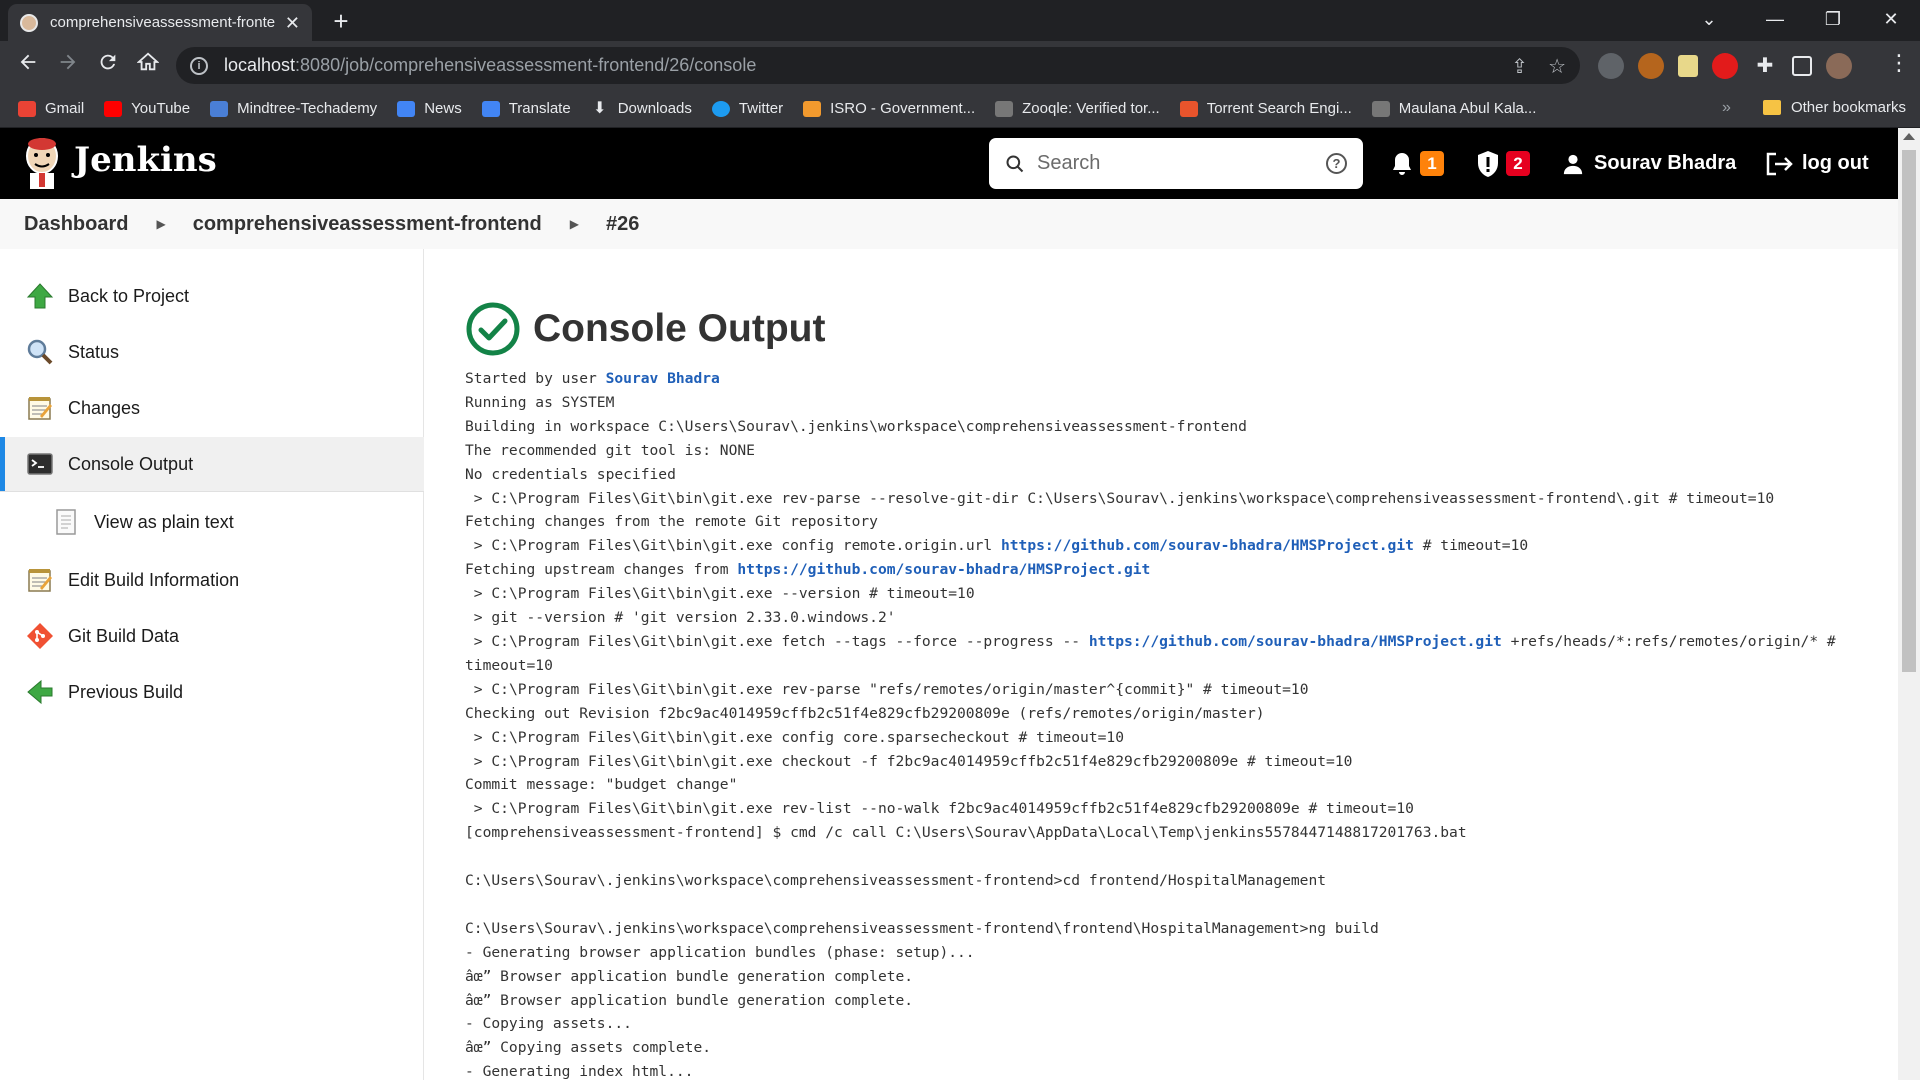  I want to click on forward-arrow-icon, so click(68, 66).